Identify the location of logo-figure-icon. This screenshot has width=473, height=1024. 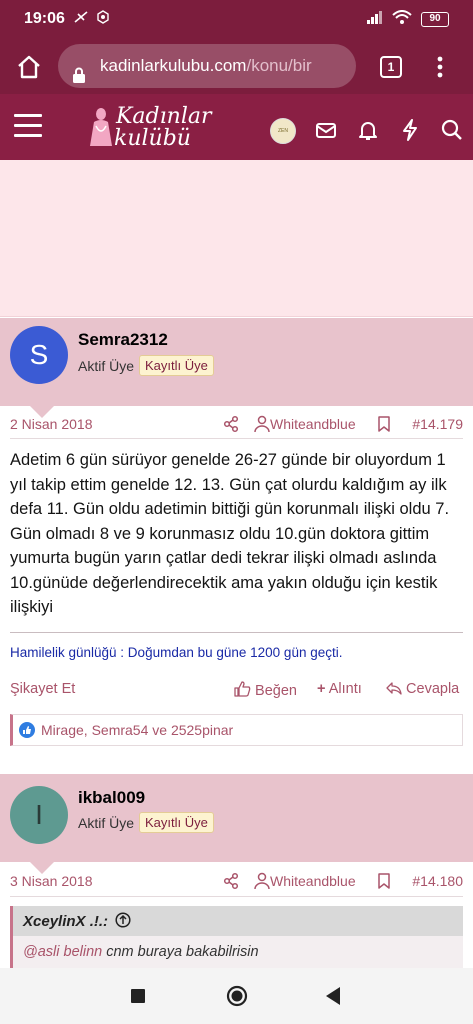
(101, 127).